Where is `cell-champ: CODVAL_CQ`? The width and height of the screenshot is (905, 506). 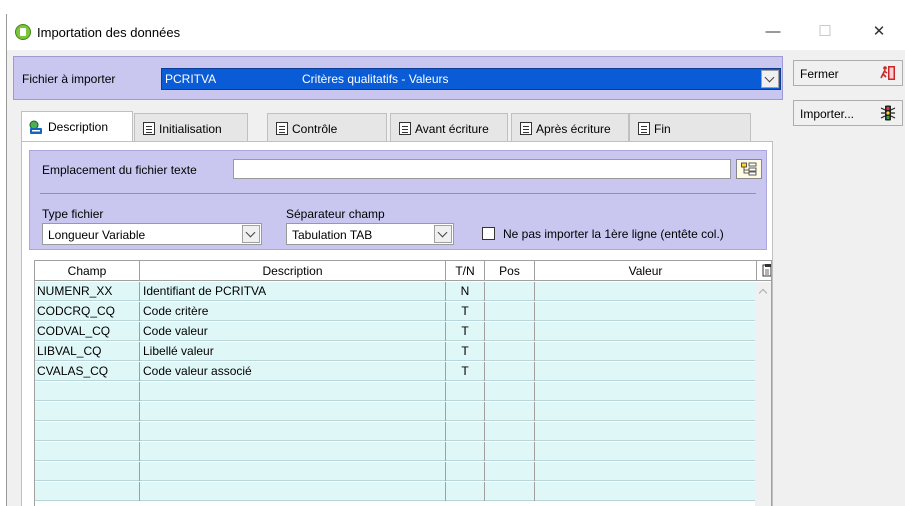
cell-champ: CODVAL_CQ is located at coordinates (87, 331).